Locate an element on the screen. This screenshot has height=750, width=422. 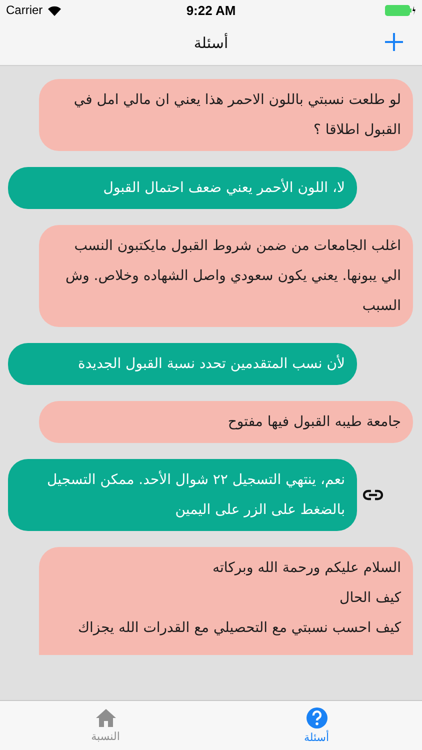
answer-bubble: نعم، ينتهي التسجيل ٢٢ شوال الأحد. ممكن التسجيل بالضغط على الزر على اليمين is located at coordinates (182, 495).